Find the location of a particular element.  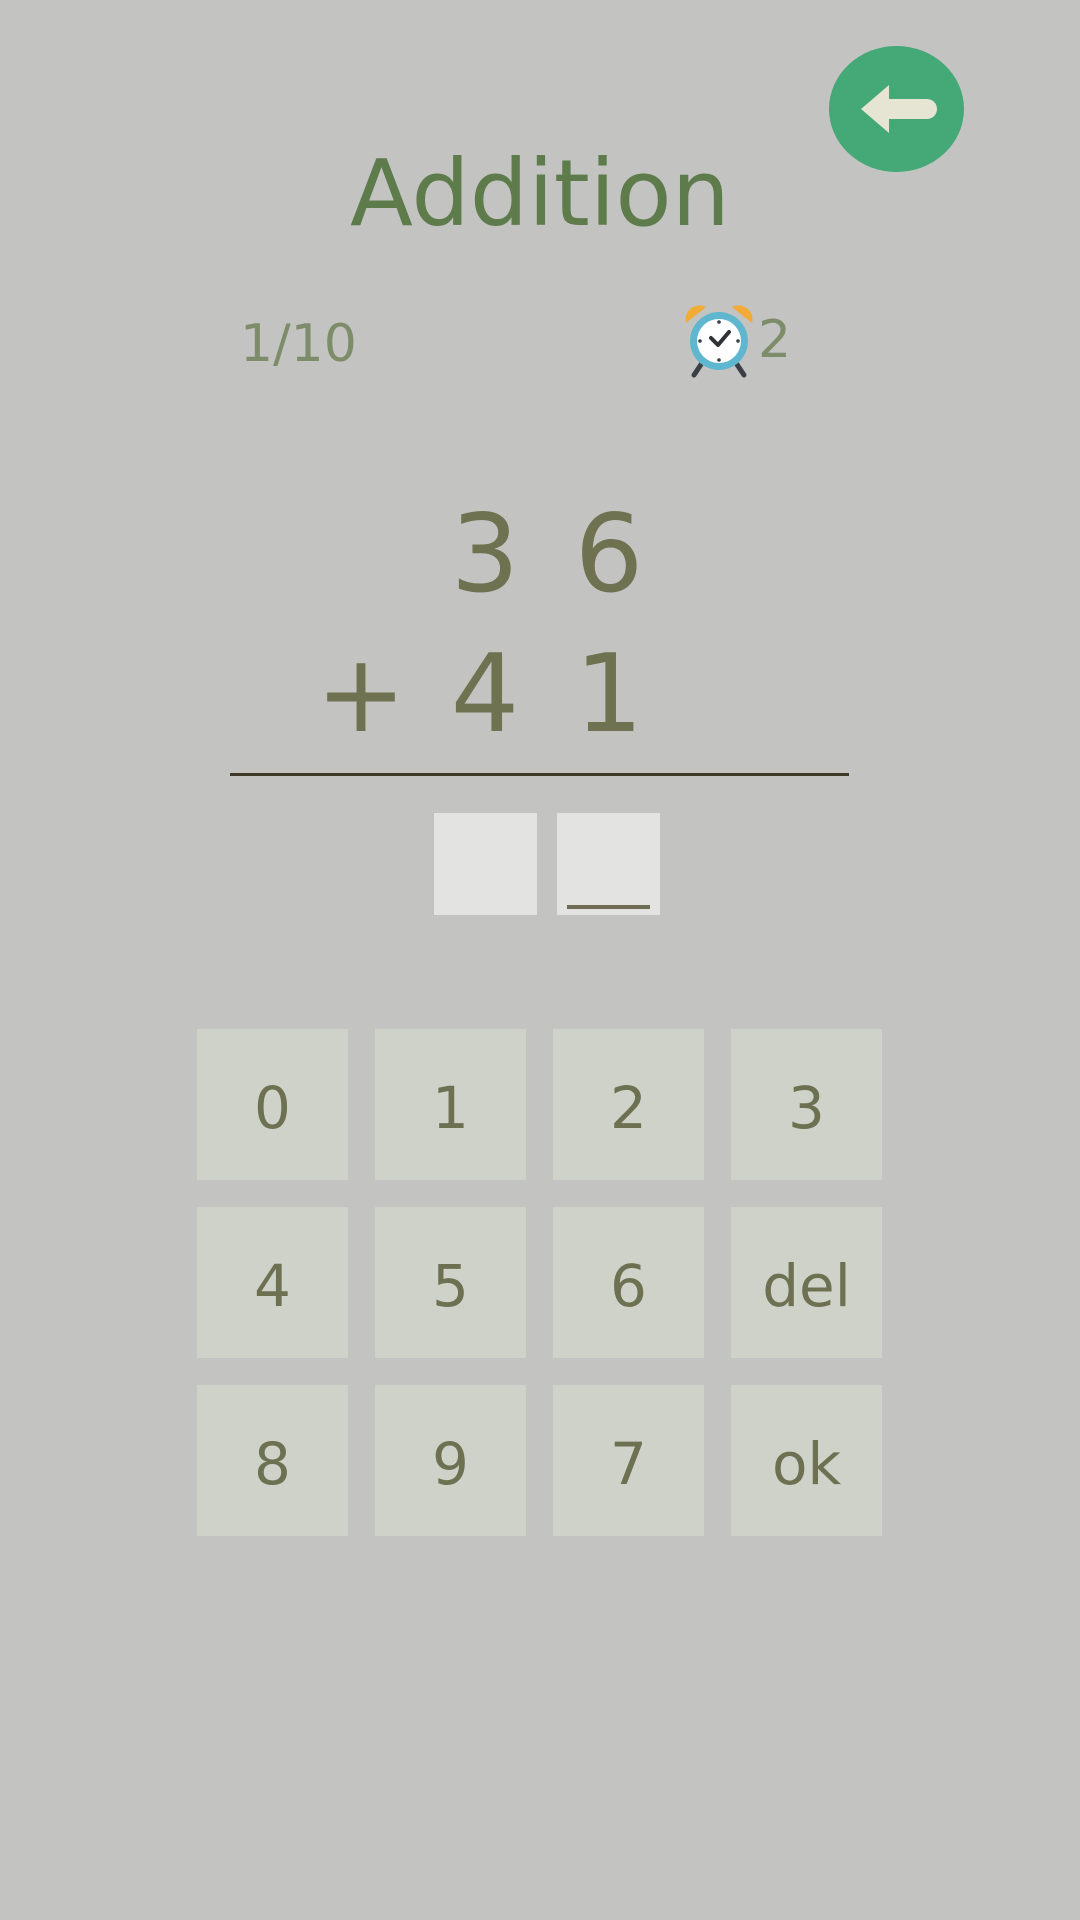

first-operand: 3 6 is located at coordinates (540, 555).